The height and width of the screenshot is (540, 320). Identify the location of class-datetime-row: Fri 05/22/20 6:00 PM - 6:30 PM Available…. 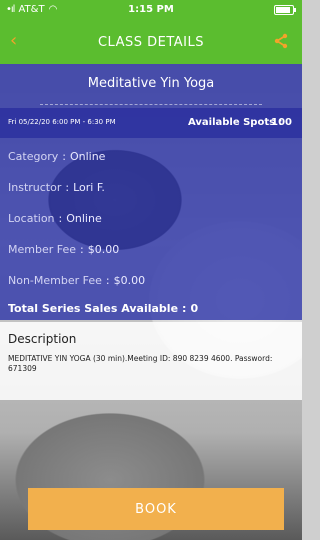
(151, 123).